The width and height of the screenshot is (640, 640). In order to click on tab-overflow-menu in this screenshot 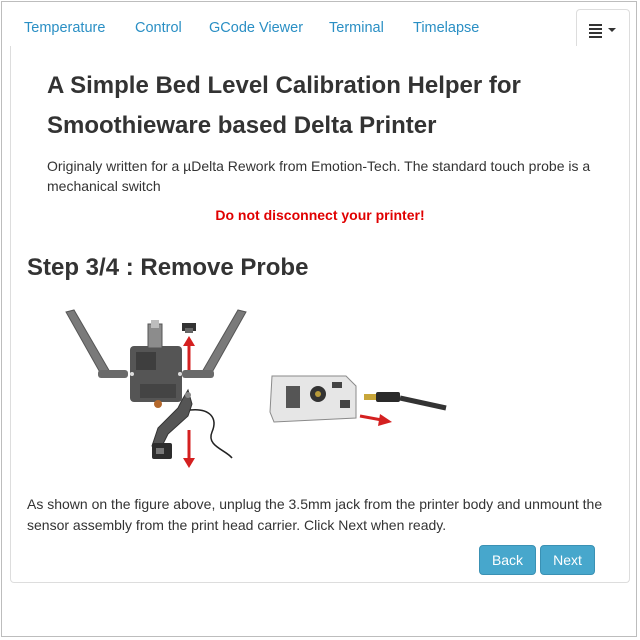, I will do `click(603, 28)`.